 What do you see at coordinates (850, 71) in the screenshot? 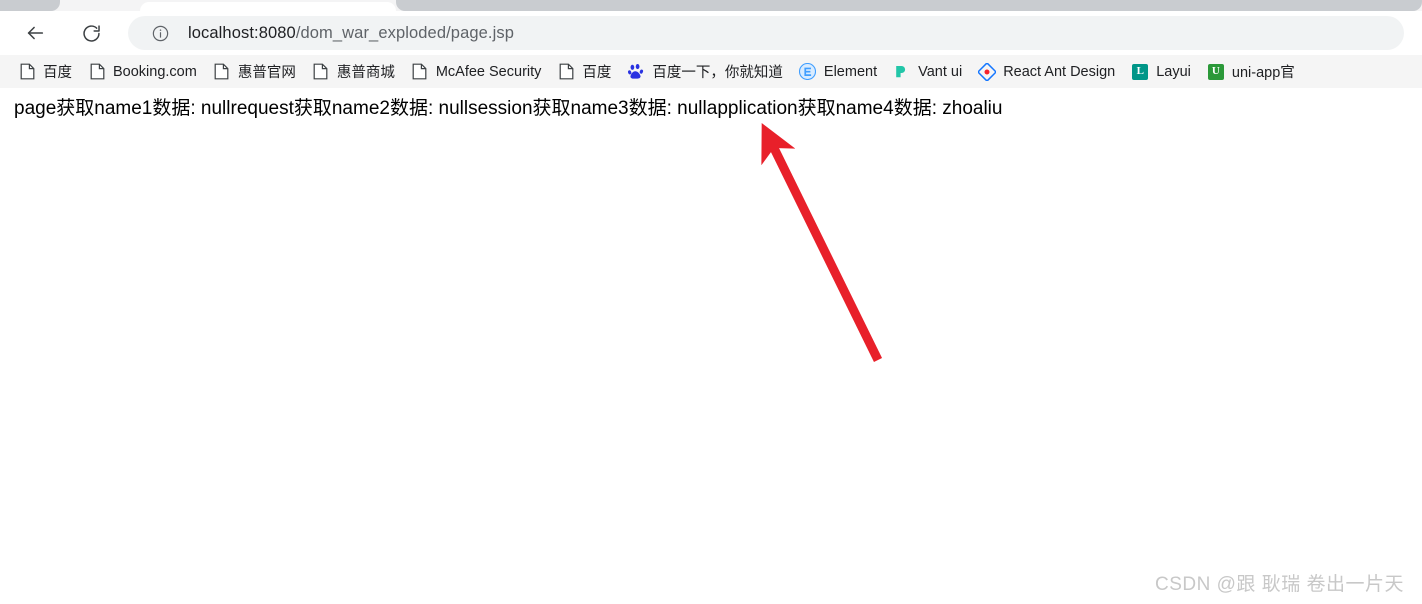
I see `bookmark-label: Element` at bounding box center [850, 71].